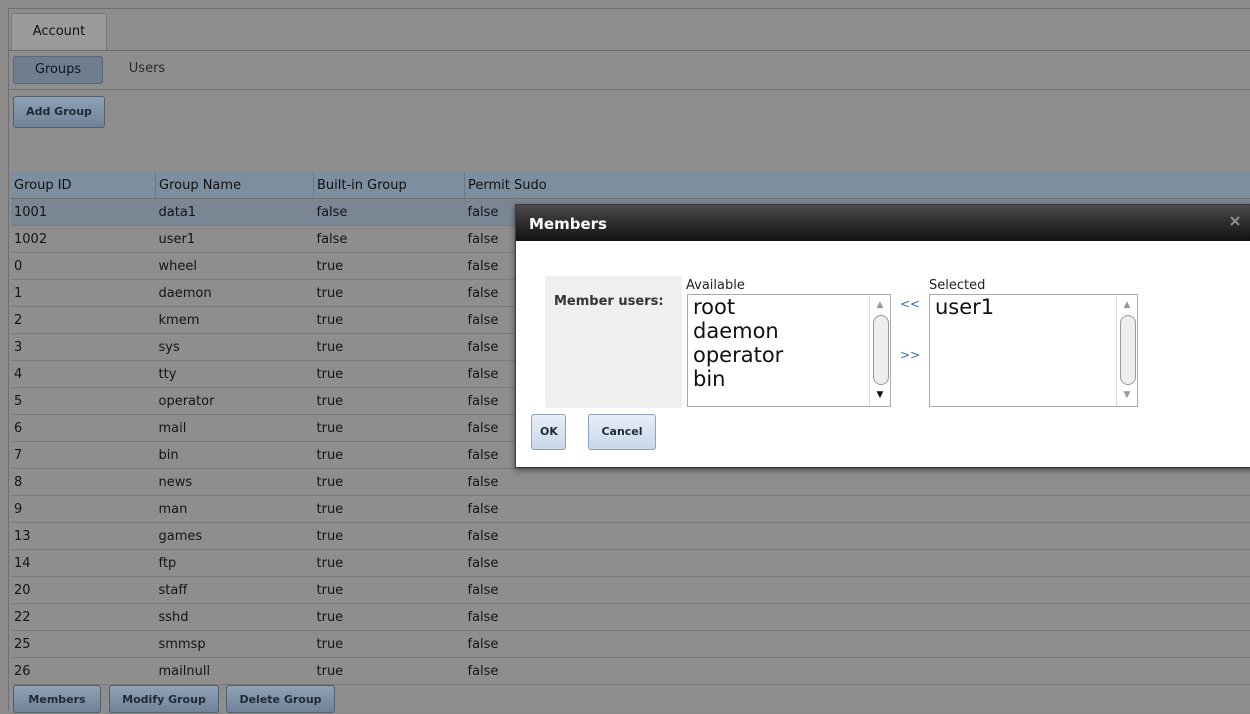 The width and height of the screenshot is (1250, 714). Describe the element at coordinates (83, 644) in the screenshot. I see `cell-group-id: 25` at that location.